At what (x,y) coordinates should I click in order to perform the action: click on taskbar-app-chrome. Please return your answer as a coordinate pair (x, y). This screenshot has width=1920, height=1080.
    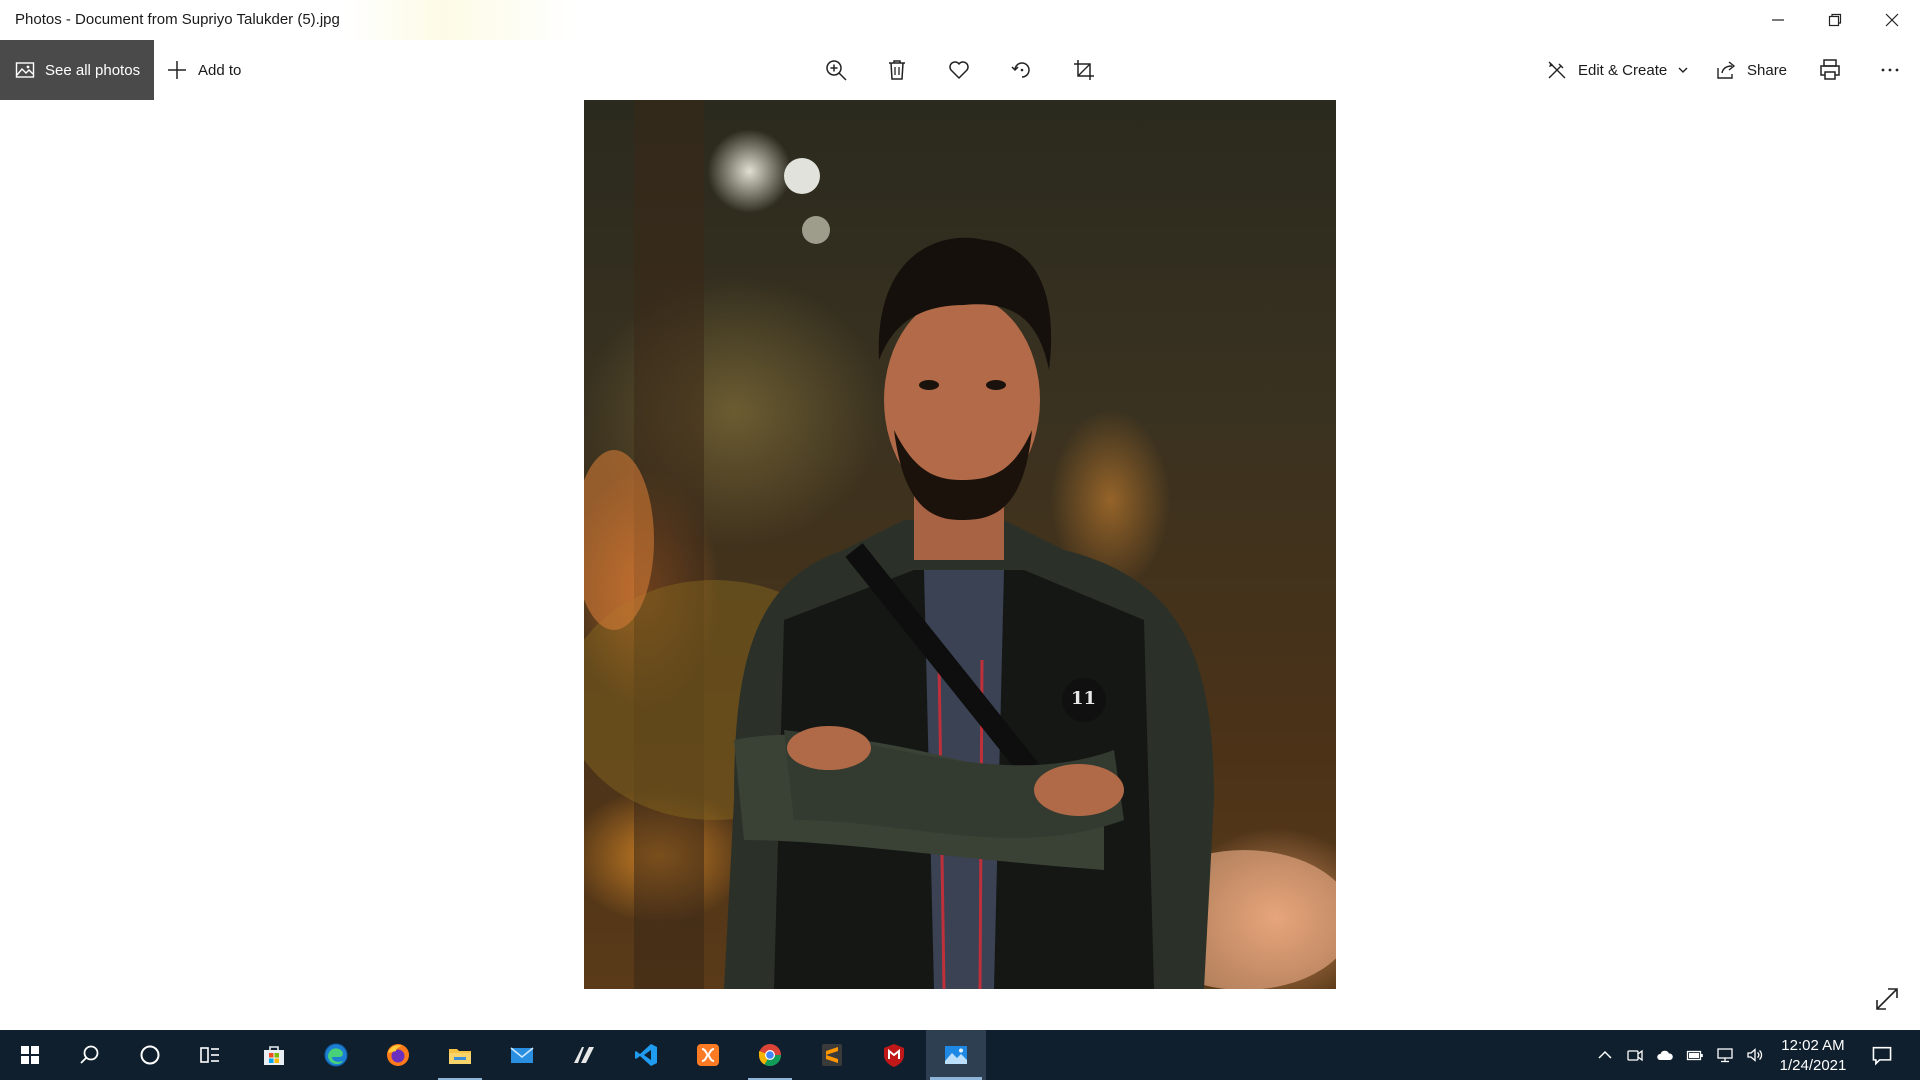
    Looking at the image, I should click on (770, 1055).